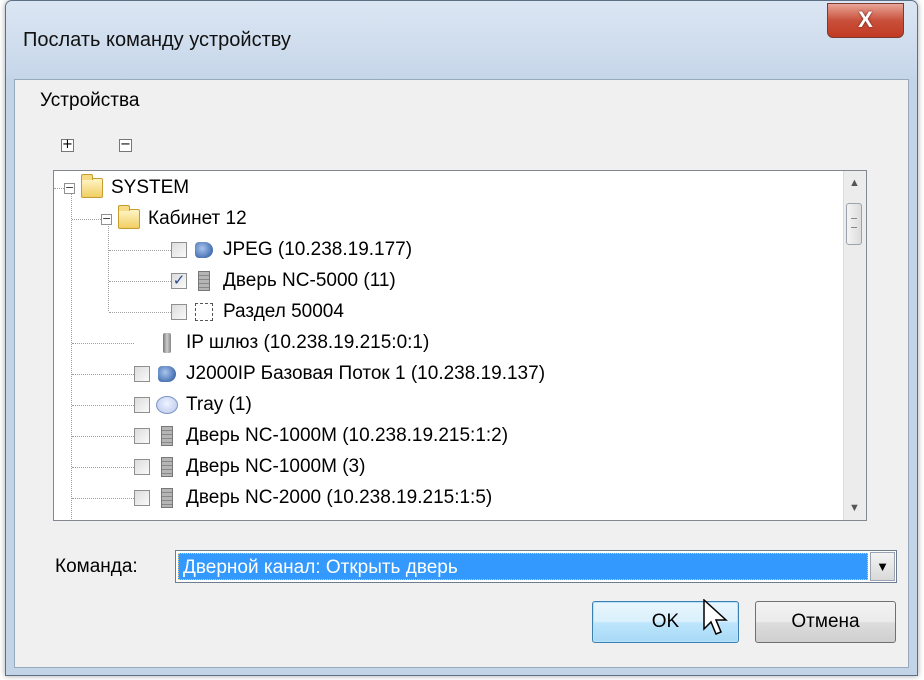 The width and height of the screenshot is (924, 680). I want to click on tree-node: Tray (1), so click(193, 405).